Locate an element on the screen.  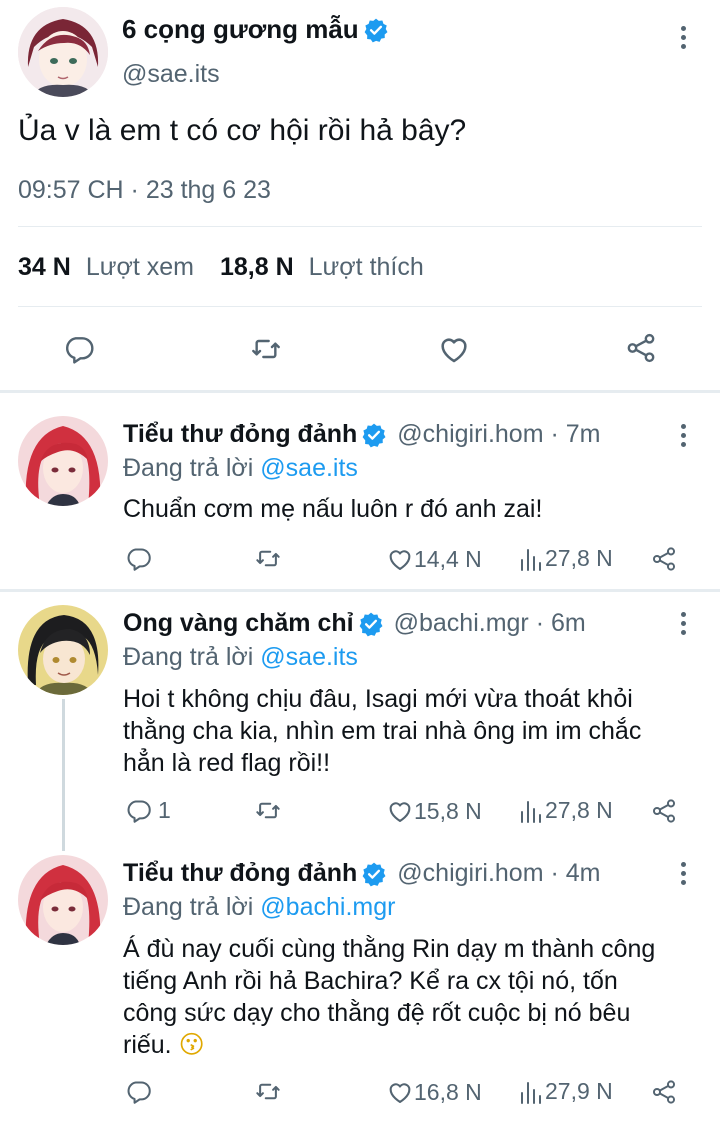
avatar-bachi is located at coordinates (63, 650).